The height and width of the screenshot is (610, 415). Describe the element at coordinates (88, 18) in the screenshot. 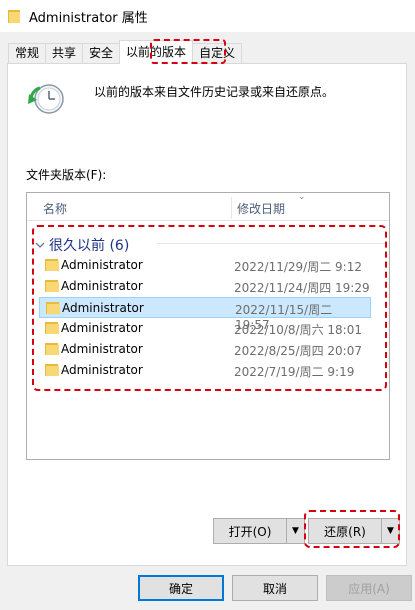

I see `window-title: Administrator 属性` at that location.